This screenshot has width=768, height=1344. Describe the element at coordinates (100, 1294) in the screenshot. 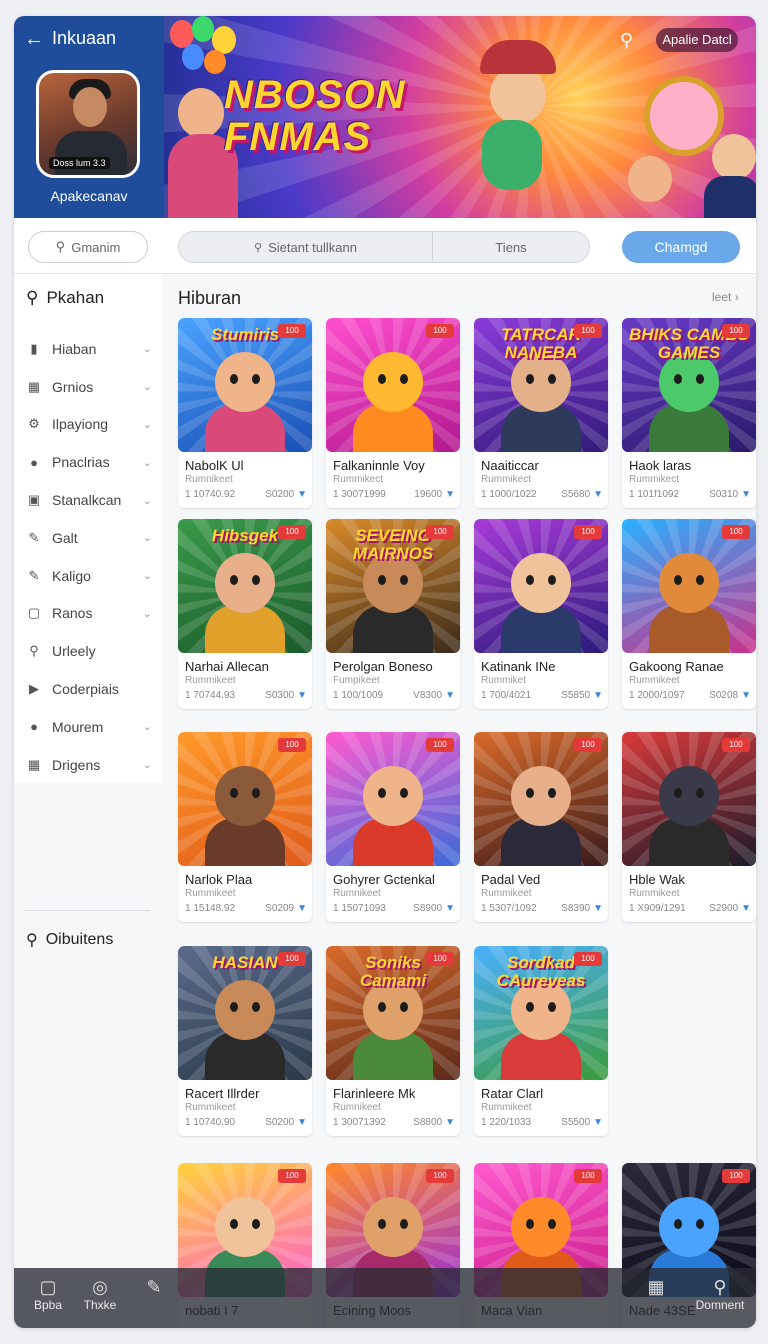

I see `bottom-nav-item: ◎ Thxke` at that location.